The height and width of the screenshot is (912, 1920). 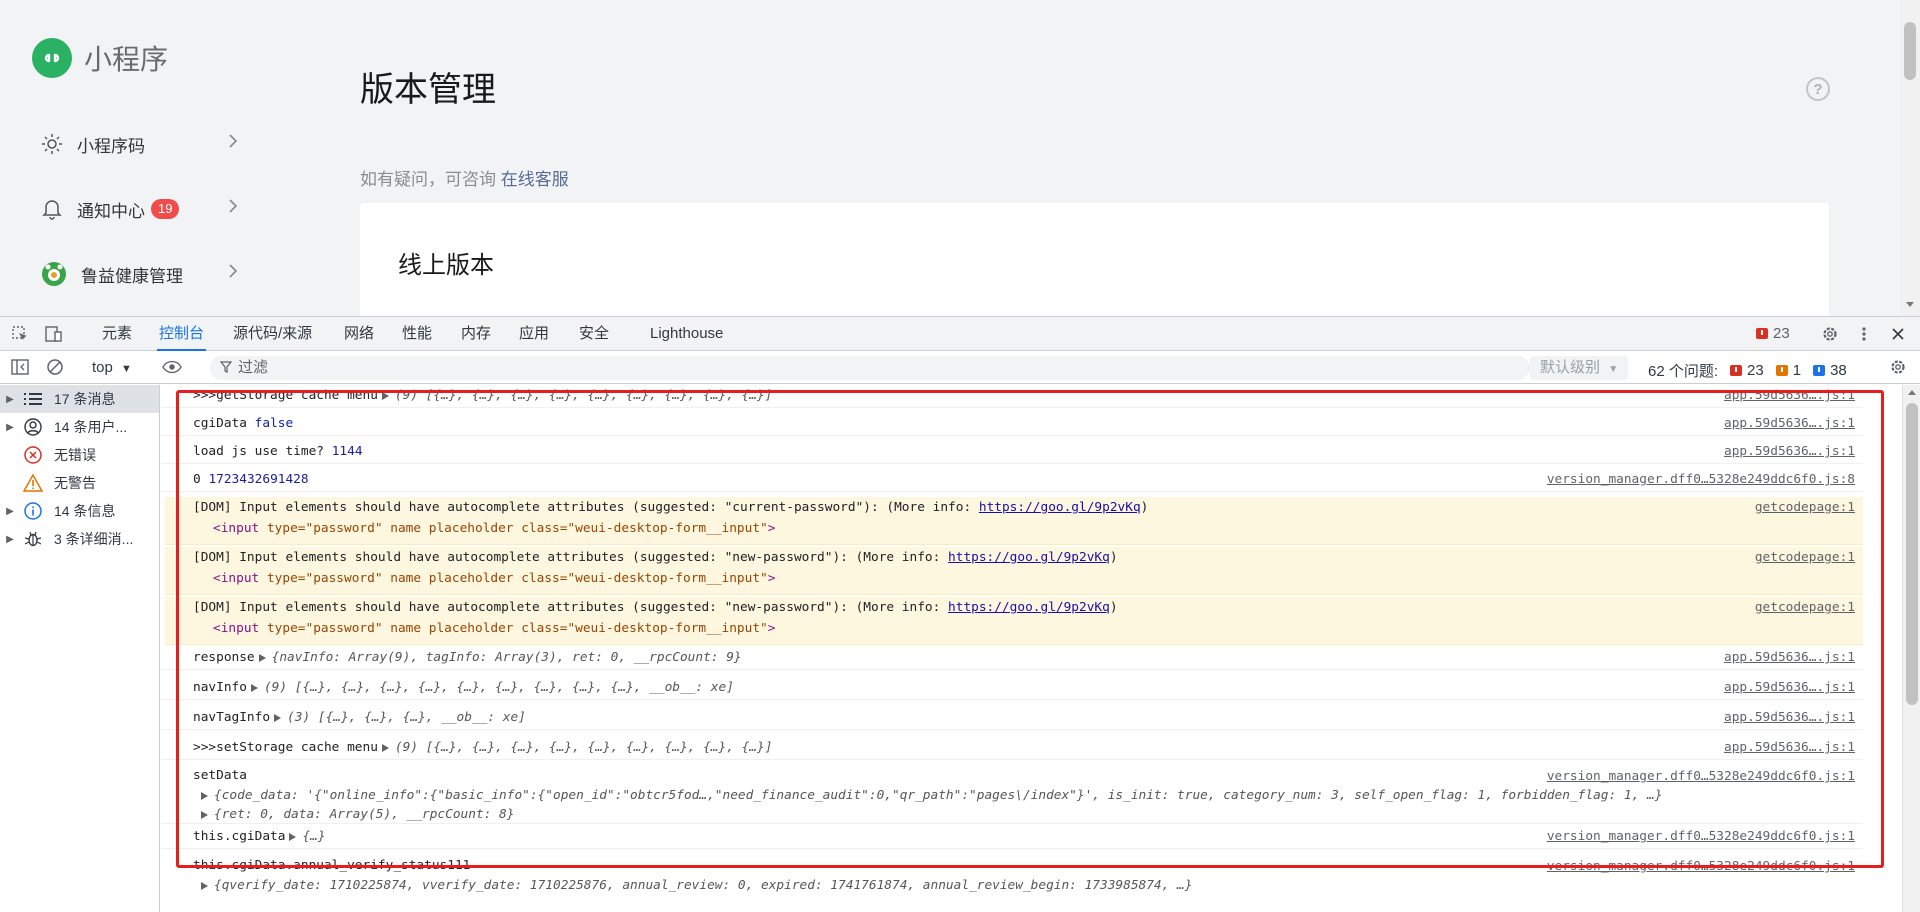 What do you see at coordinates (1797, 370) in the screenshot?
I see `issues-warnings: 1` at bounding box center [1797, 370].